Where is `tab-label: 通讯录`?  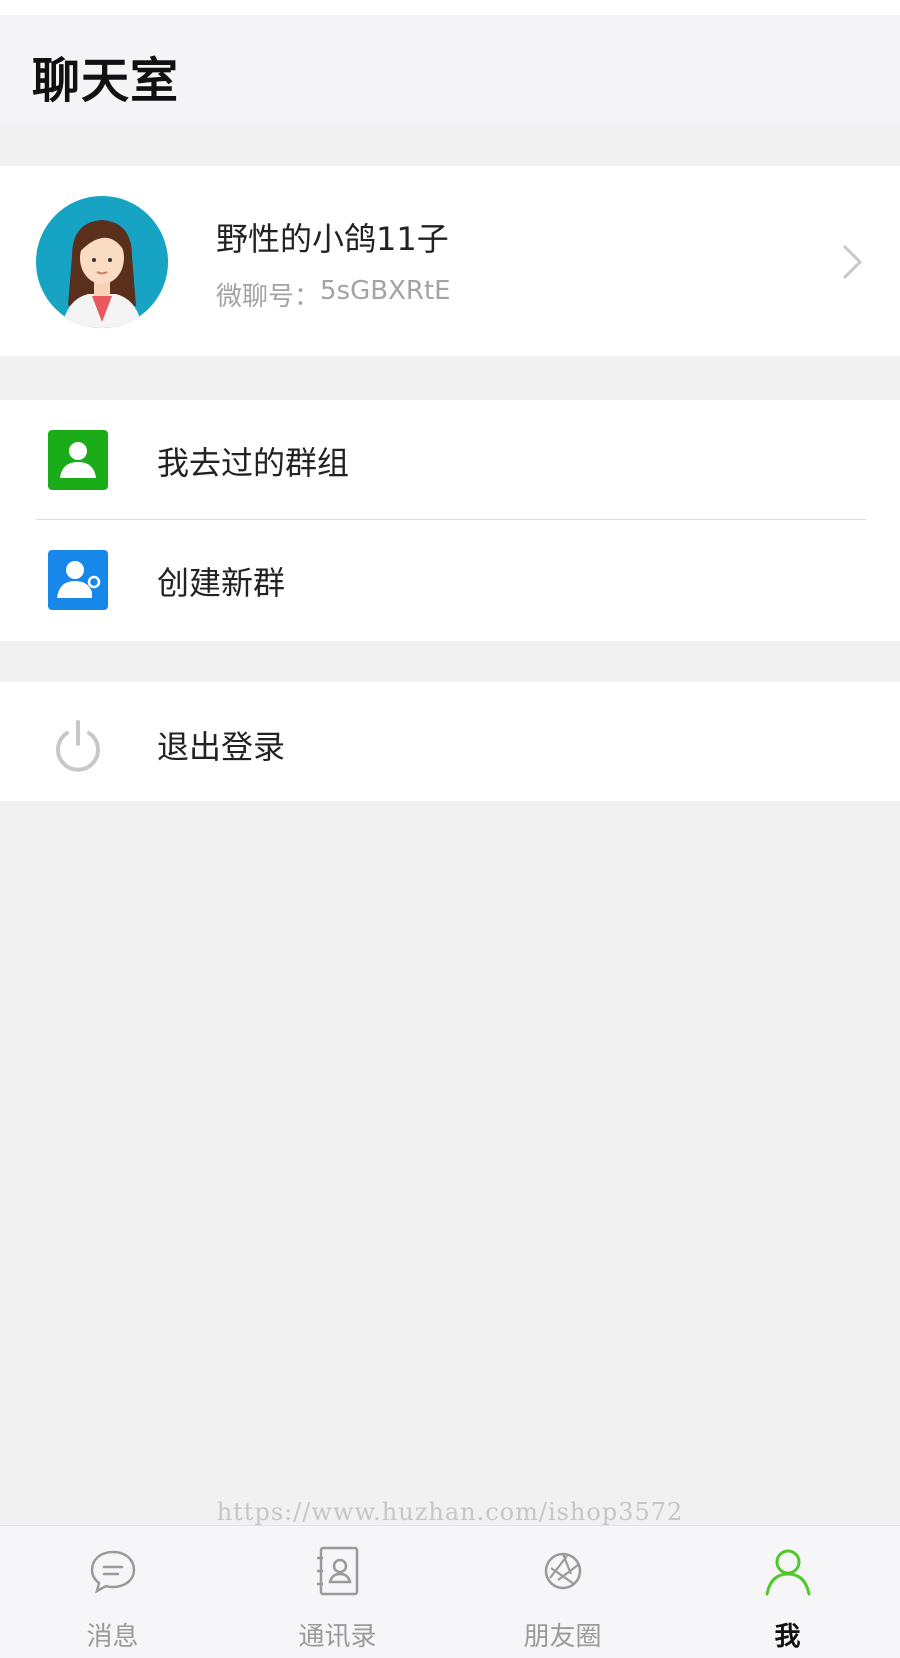
tab-label: 通讯录 is located at coordinates (337, 1637).